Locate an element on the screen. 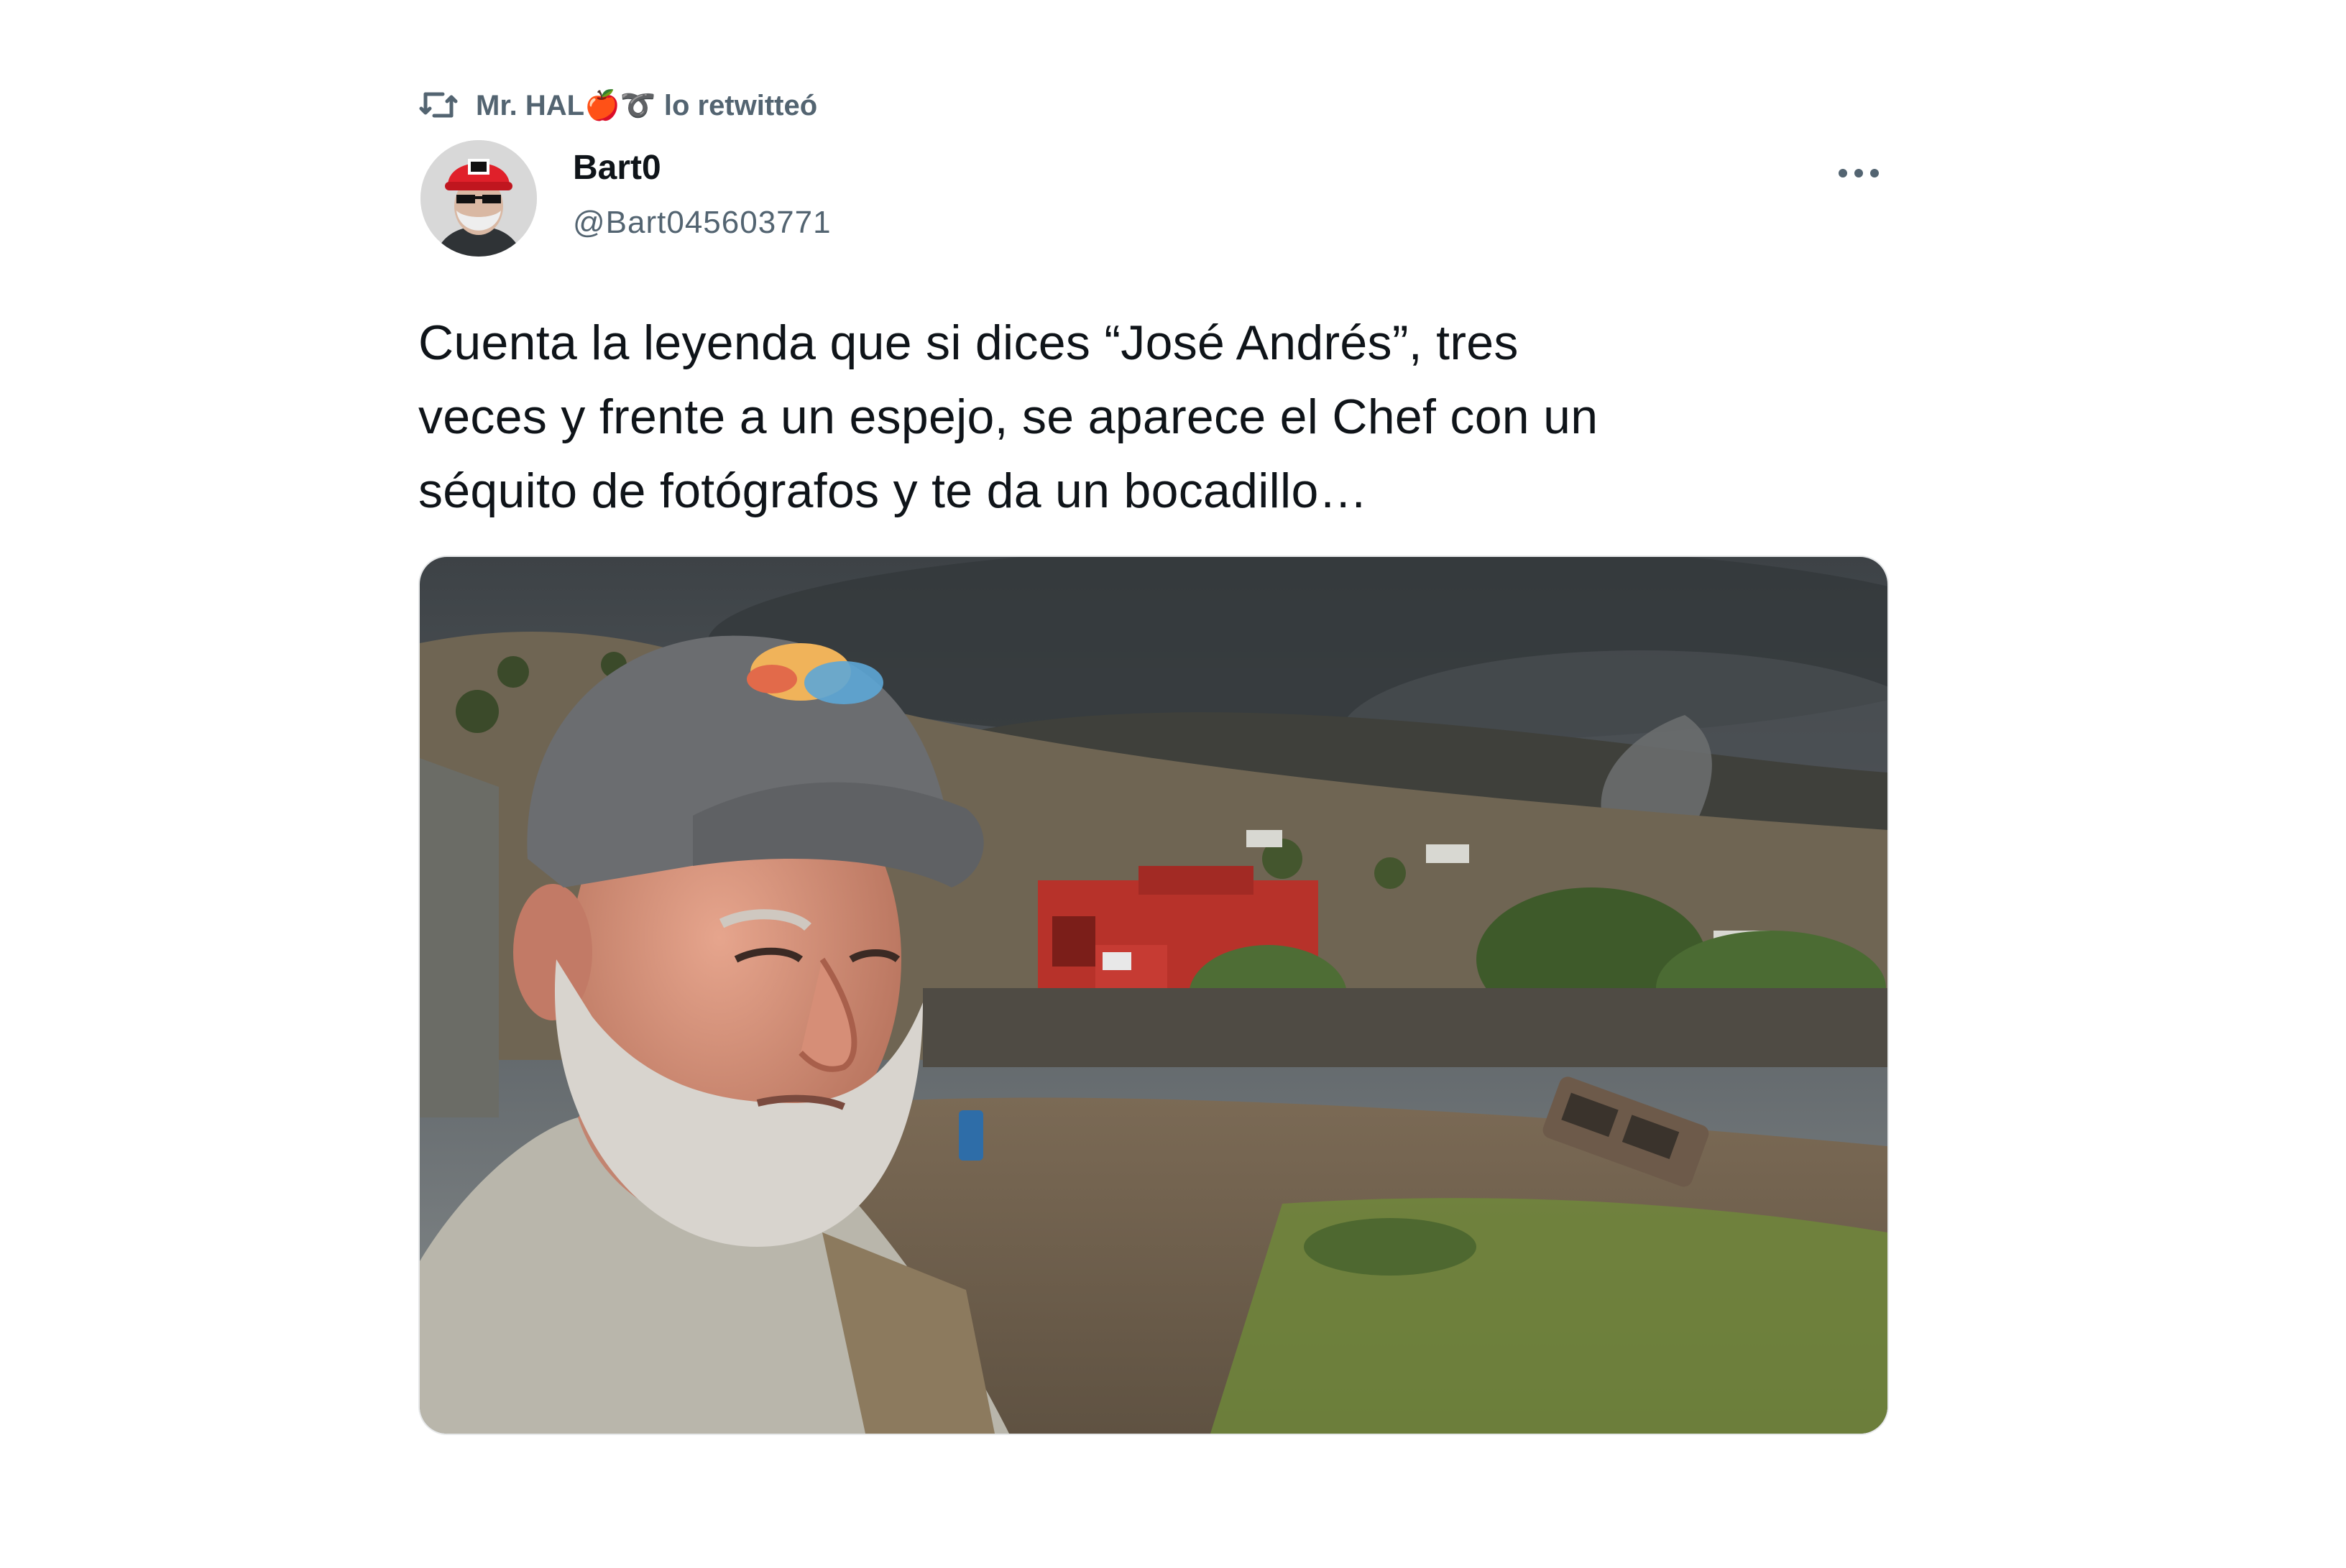  avatar is located at coordinates (478, 198).